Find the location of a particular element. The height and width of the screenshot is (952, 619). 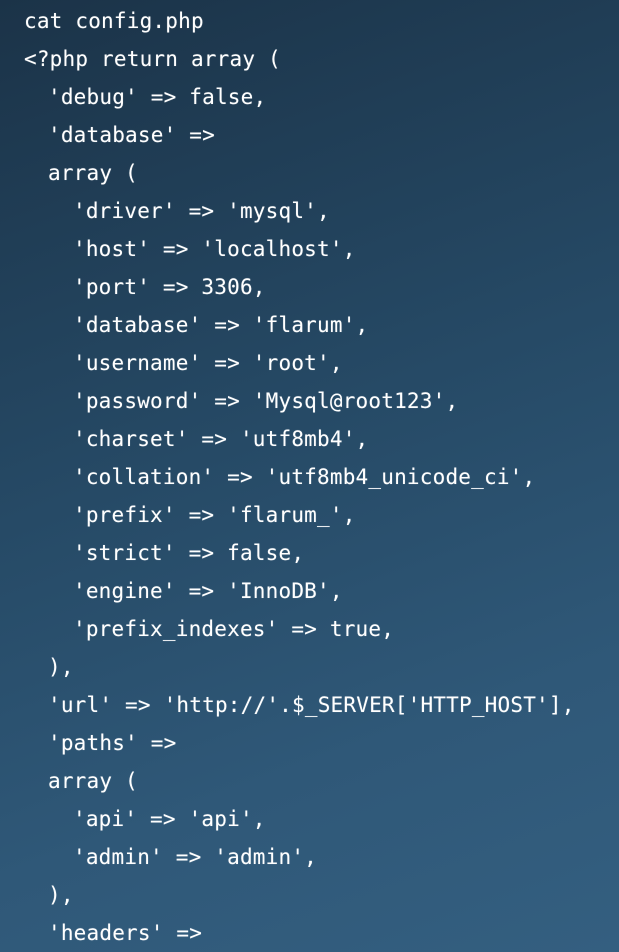

code-line: <?php return array ( is located at coordinates (152, 59).